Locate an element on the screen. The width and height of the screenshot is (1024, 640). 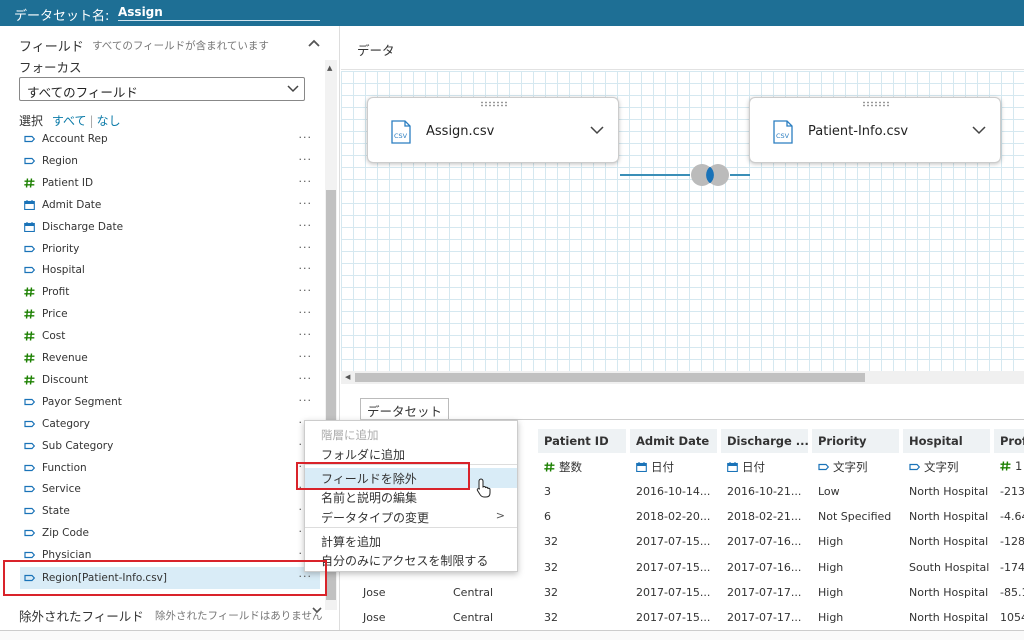
column-type-label: 文字列 is located at coordinates (850, 467).